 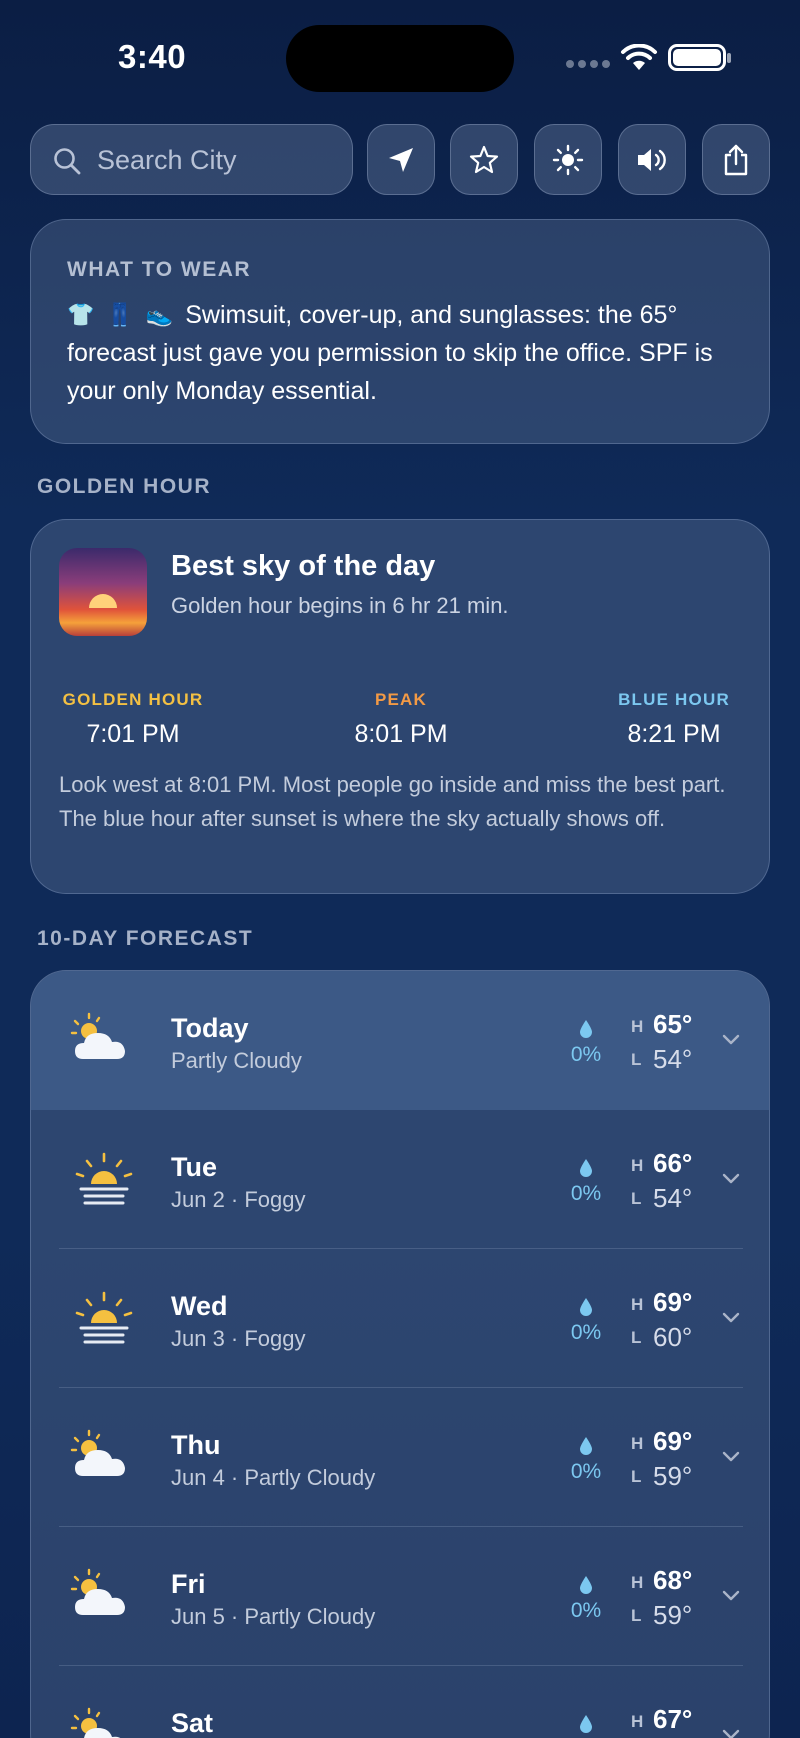 I want to click on share-button, so click(x=736, y=159).